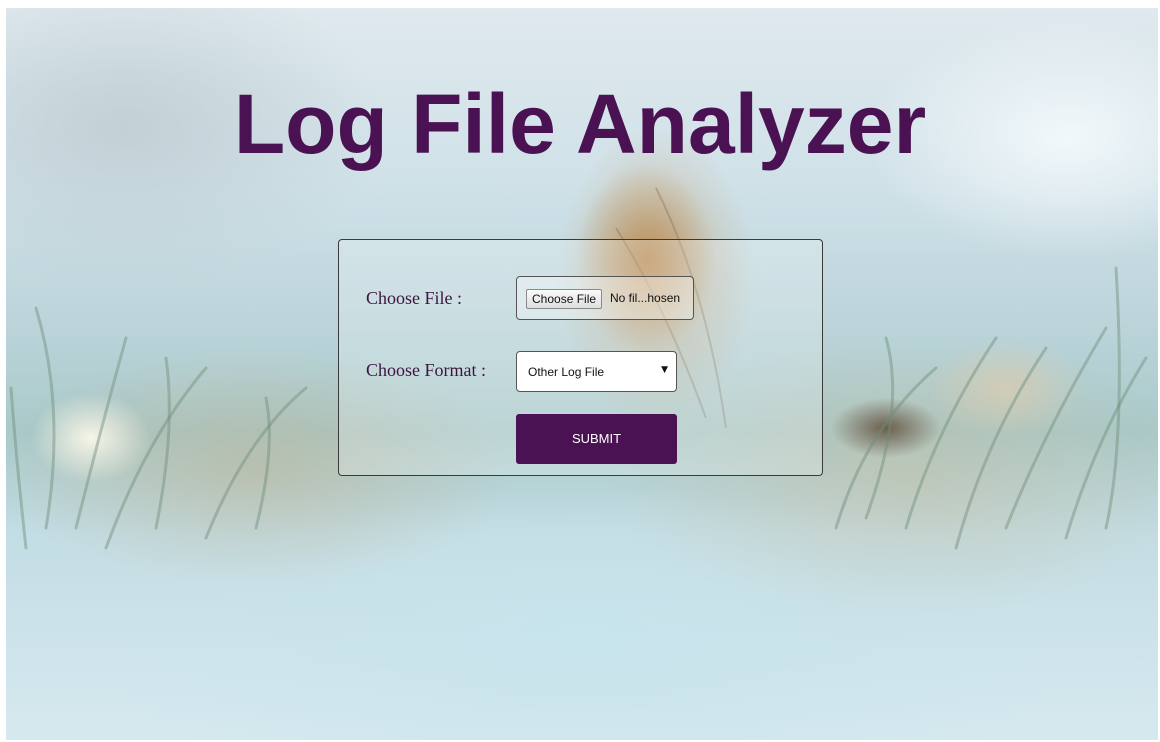 This screenshot has width=1160, height=742. What do you see at coordinates (414, 298) in the screenshot?
I see `choose-file-label: Choose File :` at bounding box center [414, 298].